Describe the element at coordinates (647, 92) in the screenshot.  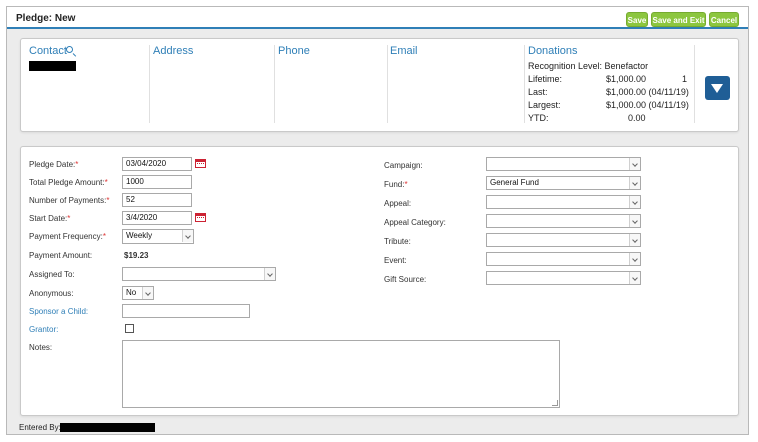
I see `last-value: $1,000.00 (04/11/19)` at that location.